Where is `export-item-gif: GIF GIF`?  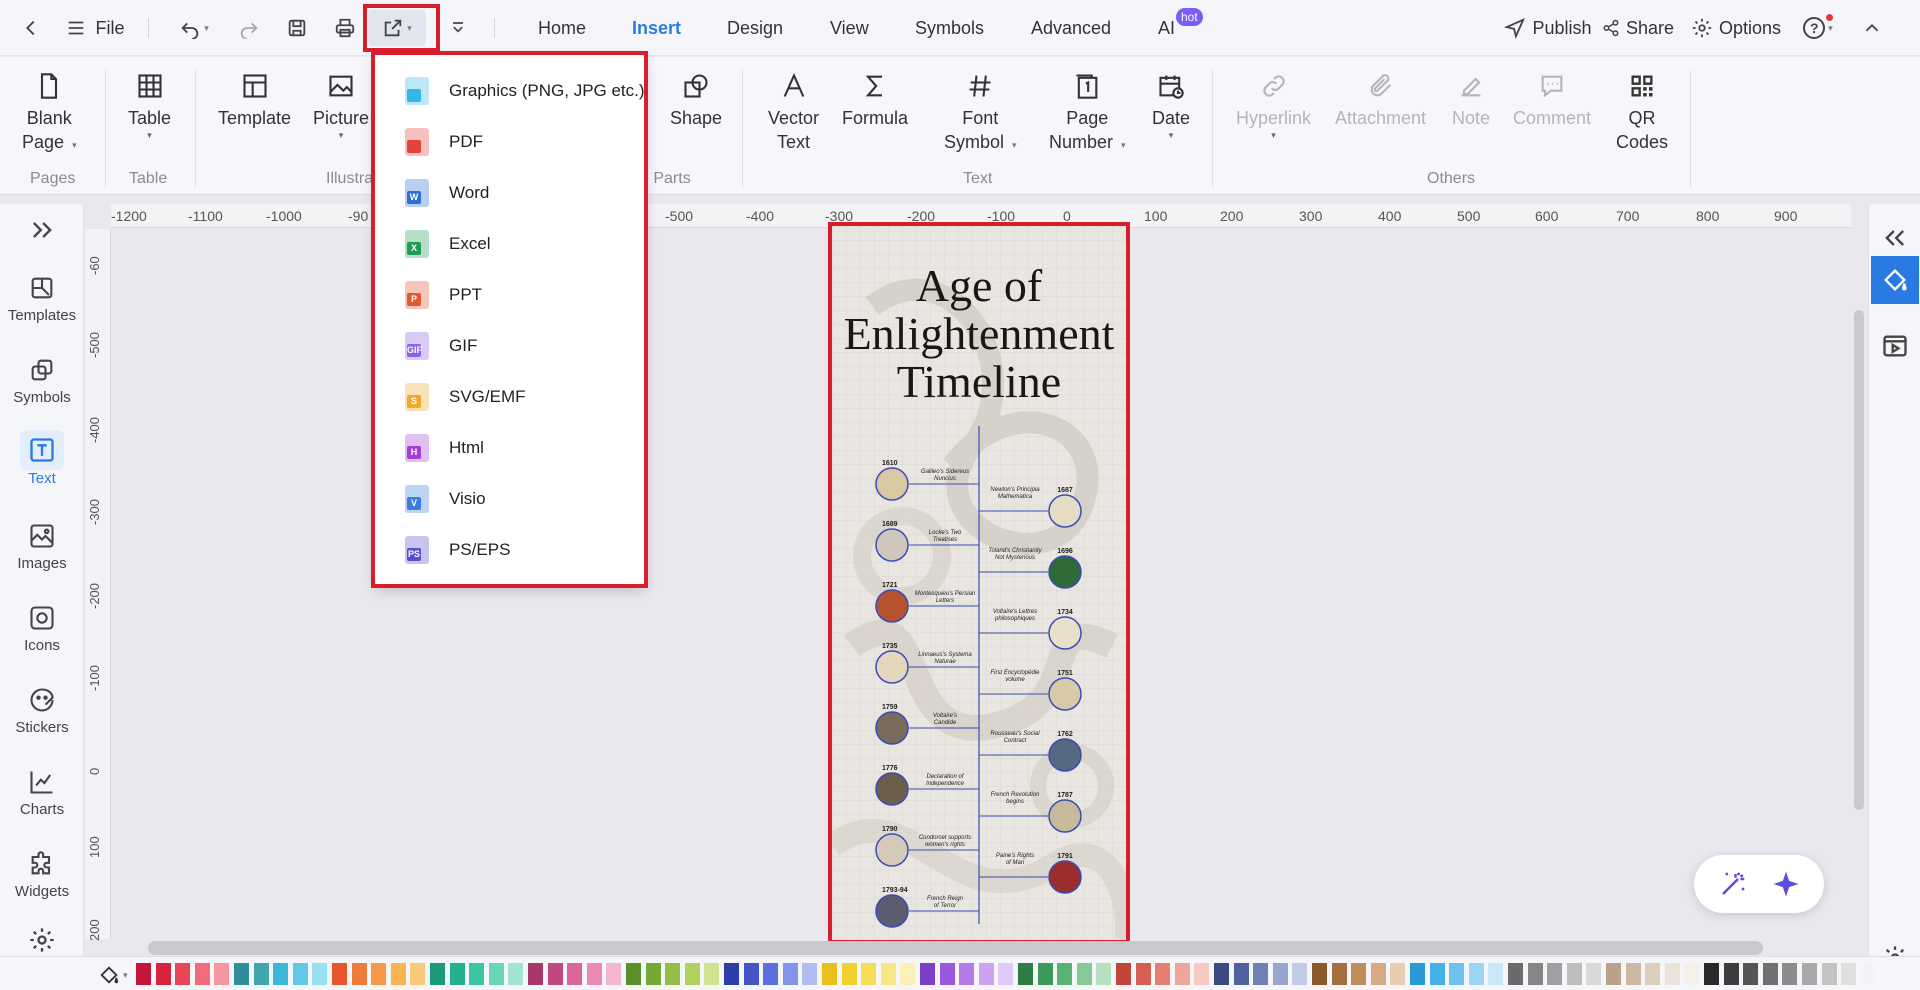 export-item-gif: GIF GIF is located at coordinates (441, 346).